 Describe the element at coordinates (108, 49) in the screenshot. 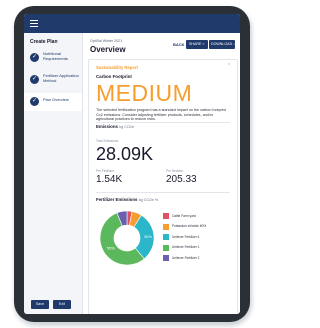

I see `page-title: Overview` at that location.